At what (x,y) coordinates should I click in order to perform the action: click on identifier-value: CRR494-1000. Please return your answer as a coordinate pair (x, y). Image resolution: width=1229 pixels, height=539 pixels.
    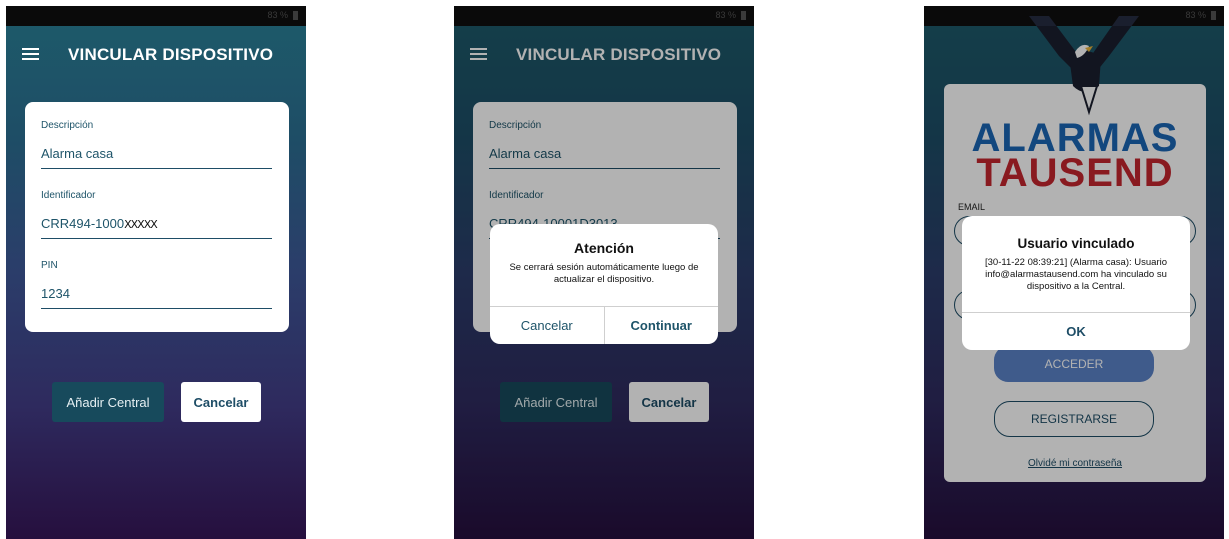
    Looking at the image, I should click on (83, 223).